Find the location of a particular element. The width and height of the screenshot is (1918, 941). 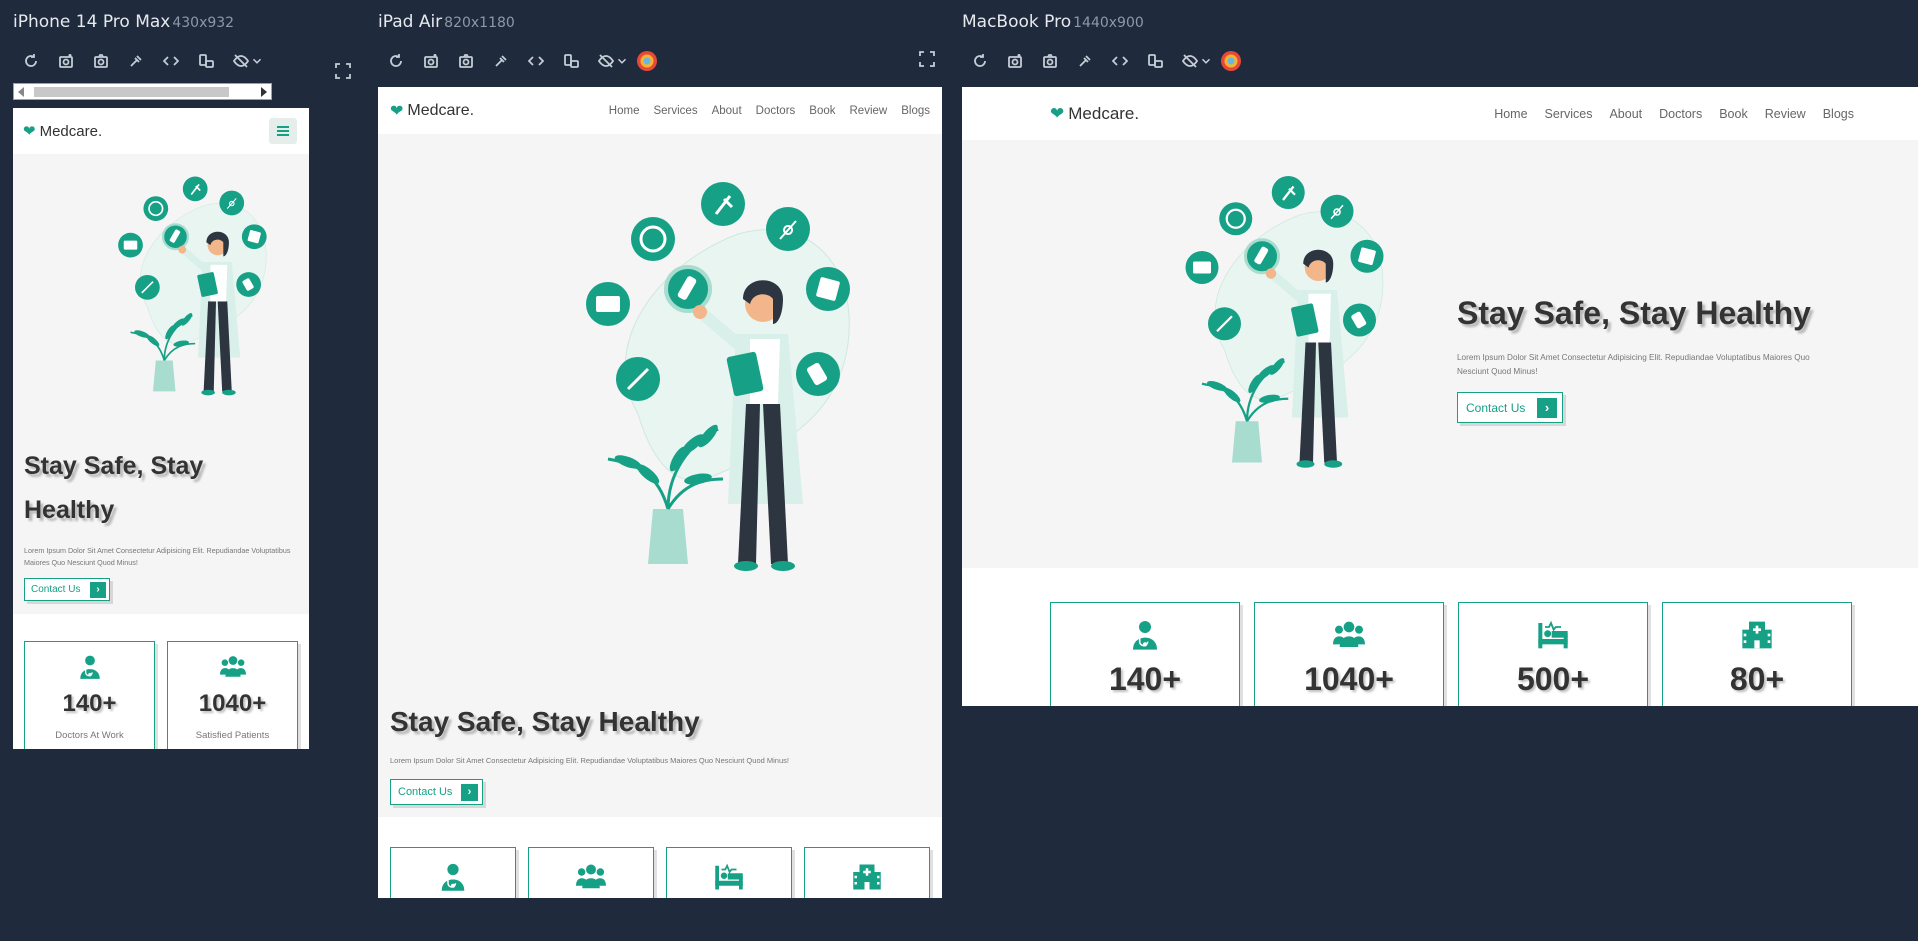

stat-label: Satisfied Patients is located at coordinates (232, 735).